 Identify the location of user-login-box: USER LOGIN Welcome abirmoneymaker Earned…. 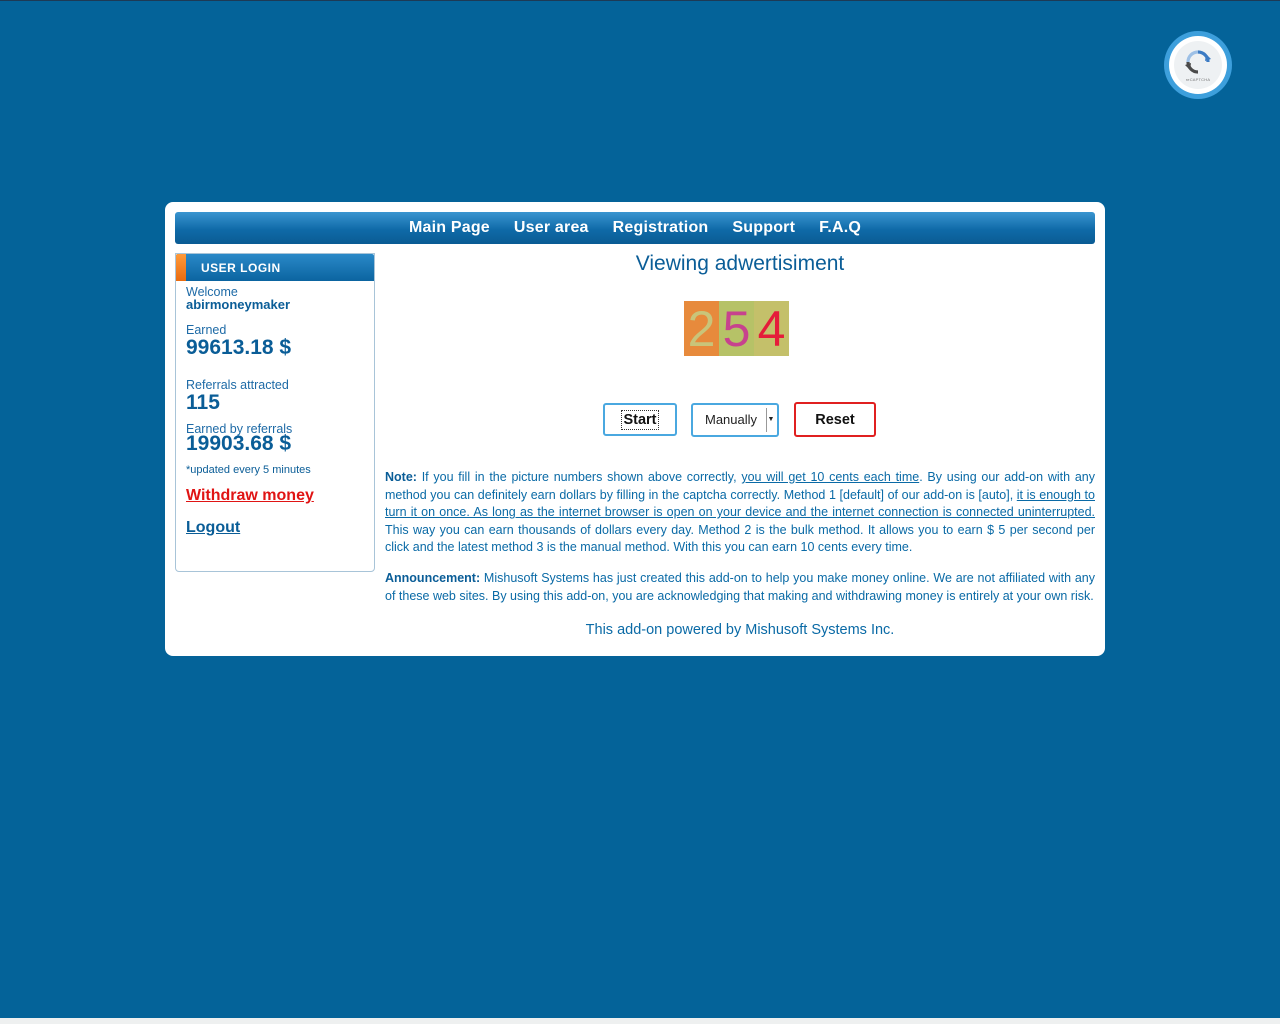
(275, 412).